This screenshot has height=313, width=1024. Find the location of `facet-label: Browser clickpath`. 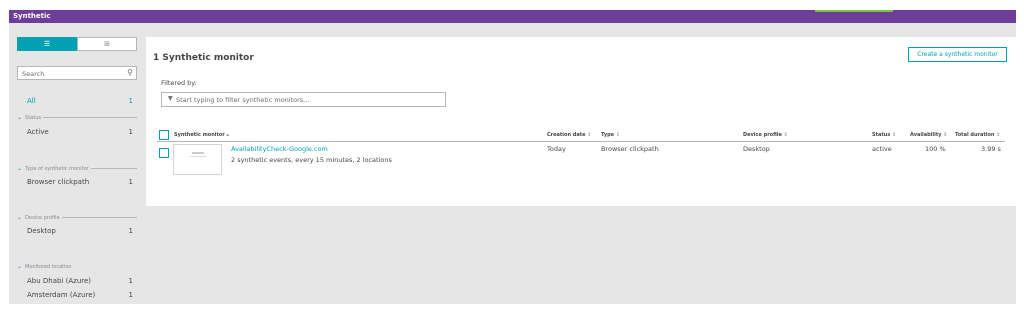

facet-label: Browser clickpath is located at coordinates (58, 182).